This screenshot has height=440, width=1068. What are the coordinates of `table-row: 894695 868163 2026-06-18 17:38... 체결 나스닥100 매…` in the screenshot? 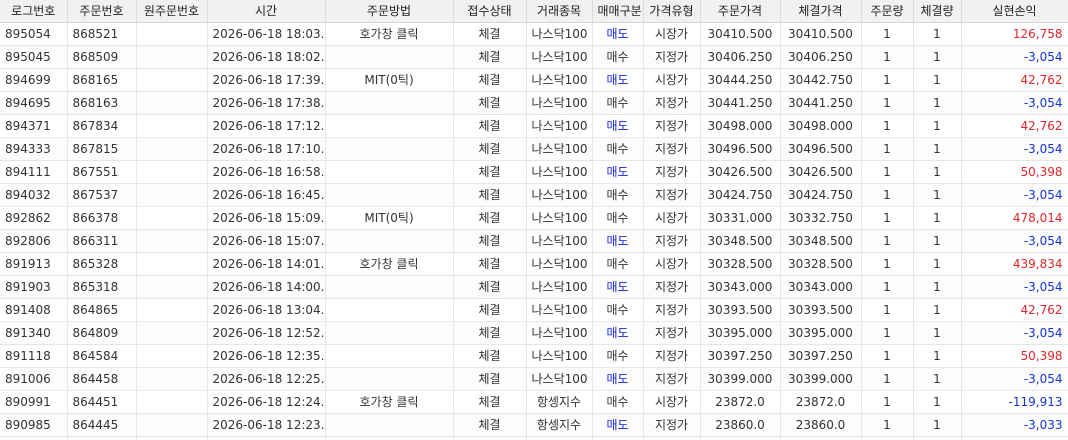 It's located at (534, 103).